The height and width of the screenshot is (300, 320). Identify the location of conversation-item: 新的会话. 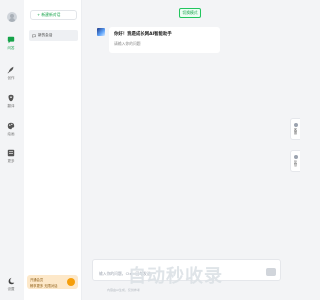
(53, 35).